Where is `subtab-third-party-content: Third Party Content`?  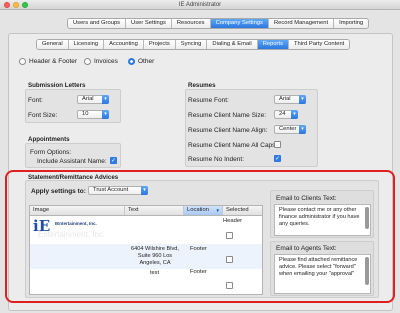
subtab-third-party-content: Third Party Content is located at coordinates (319, 44).